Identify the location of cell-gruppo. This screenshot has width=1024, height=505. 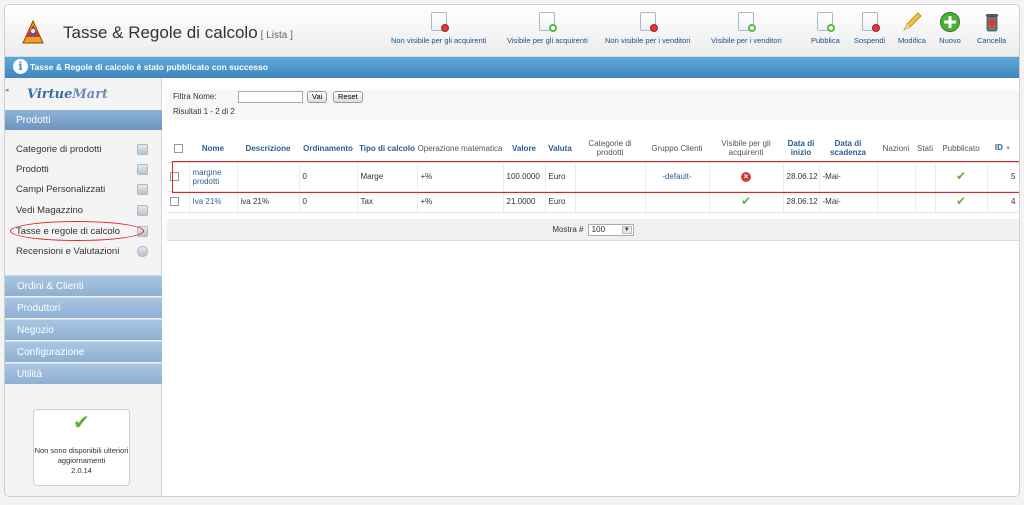
(677, 202).